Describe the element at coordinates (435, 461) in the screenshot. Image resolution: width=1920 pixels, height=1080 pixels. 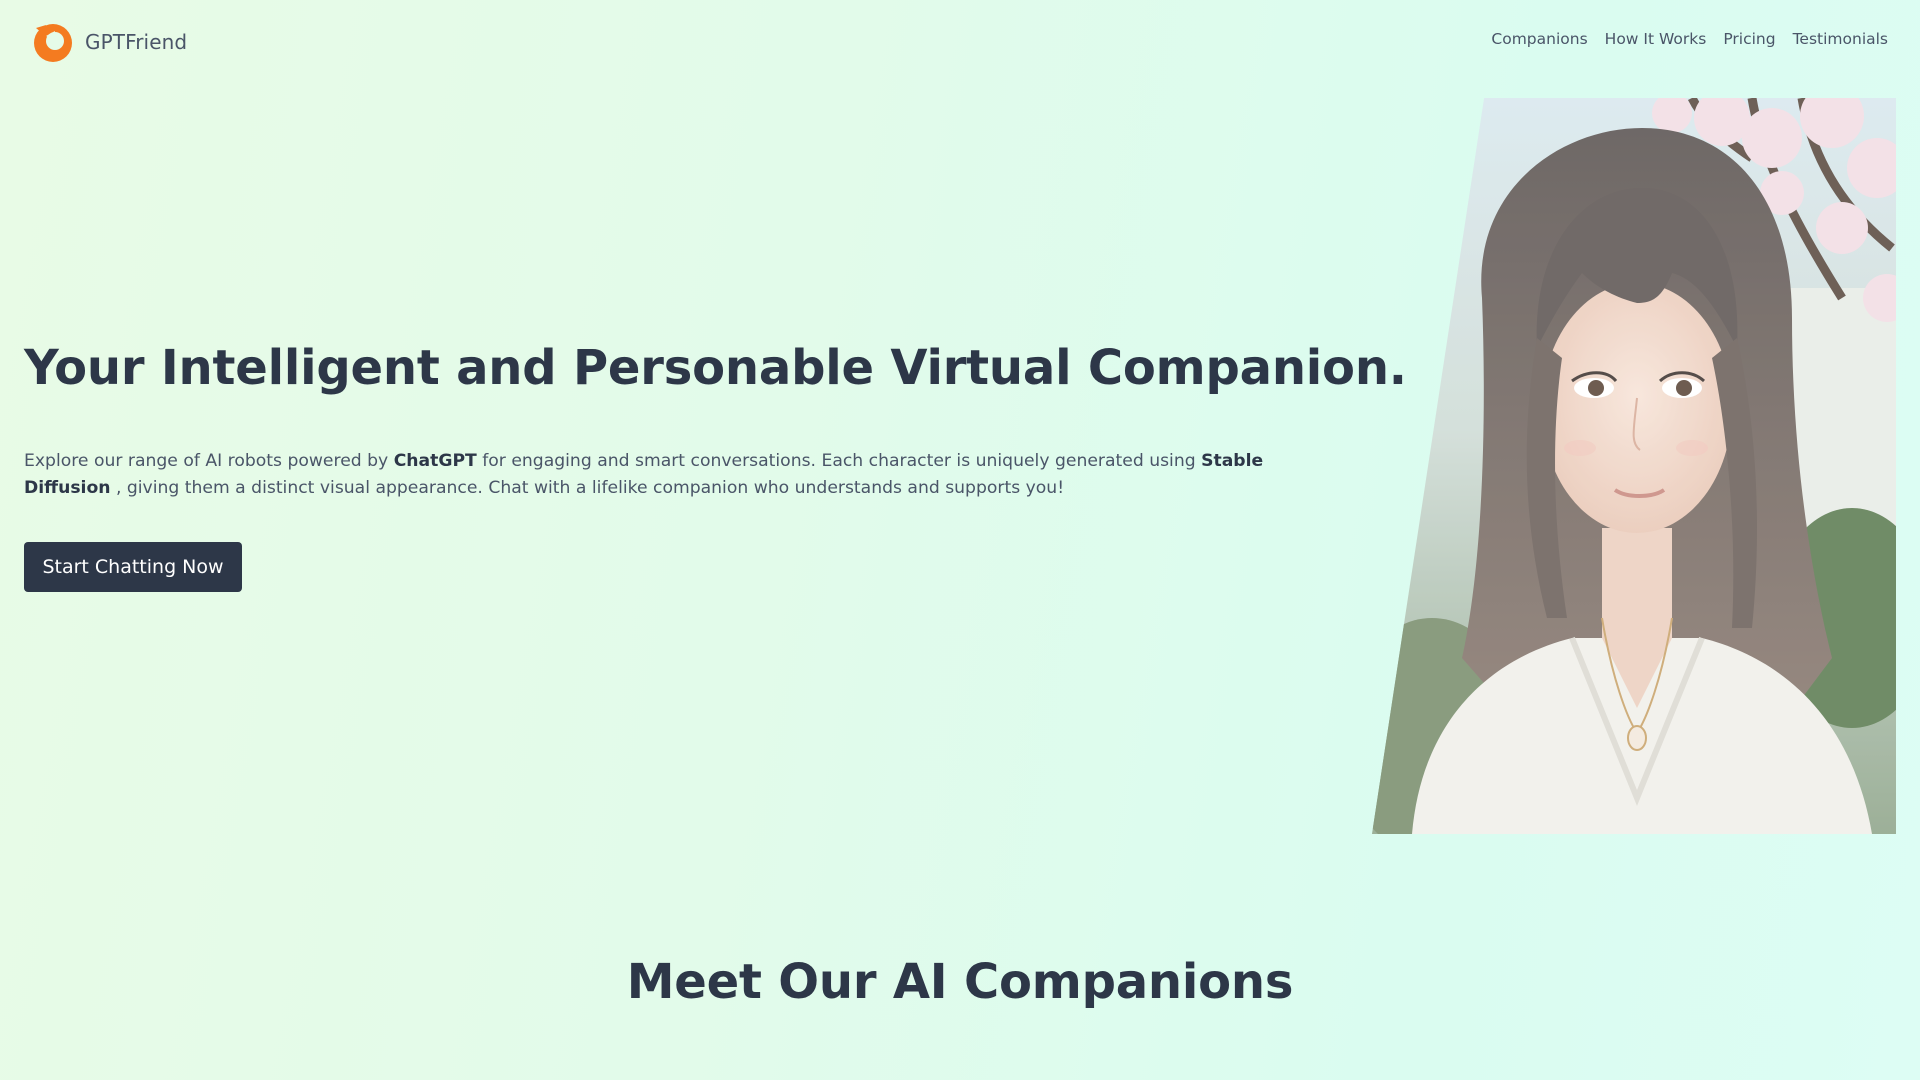
I see `chatgpt-highlight: ChatGPT` at that location.